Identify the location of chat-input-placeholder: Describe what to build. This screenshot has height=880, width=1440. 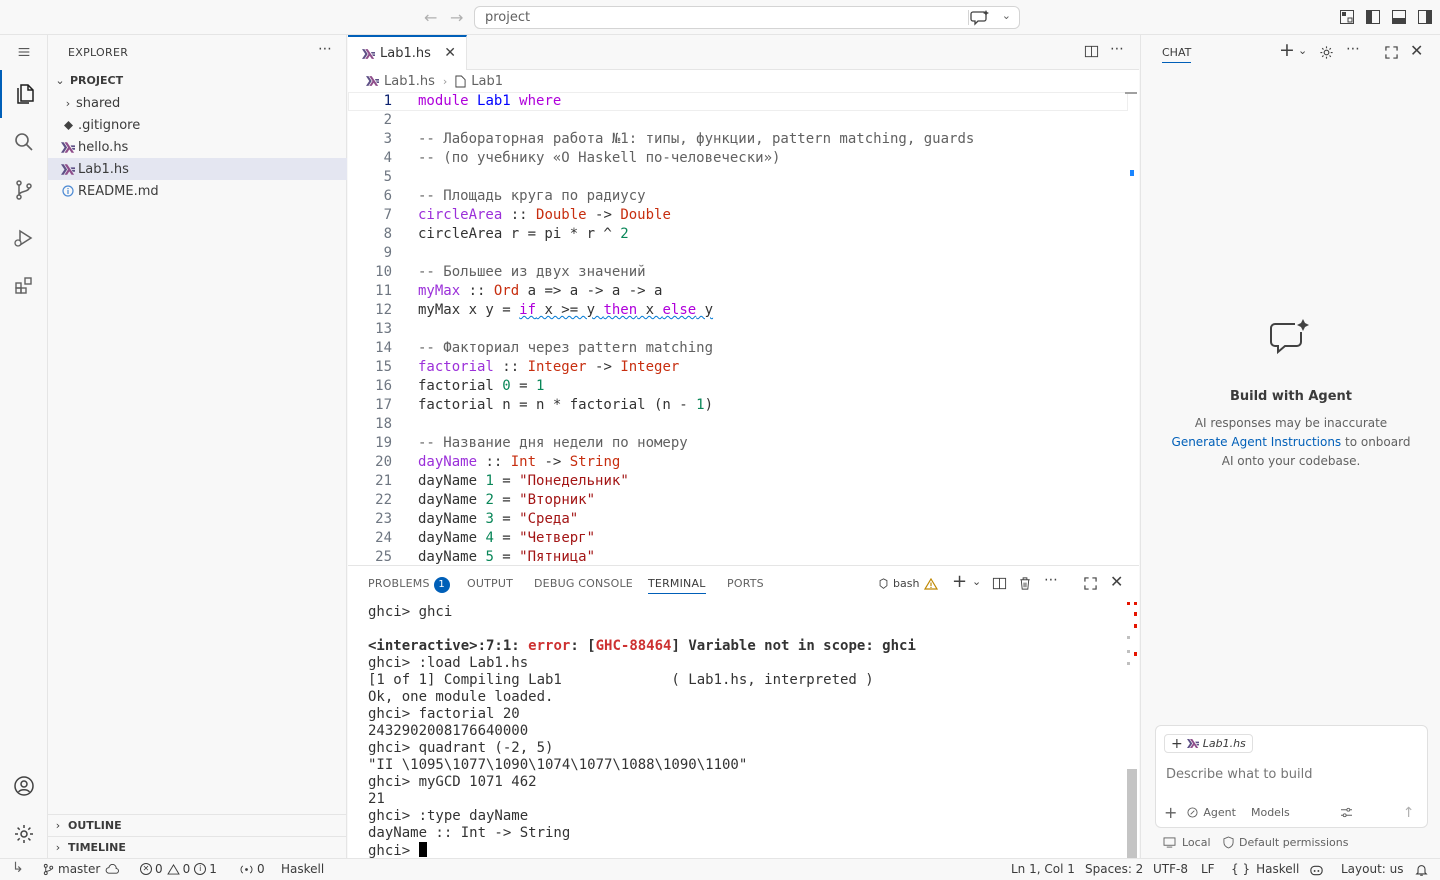
(1239, 774).